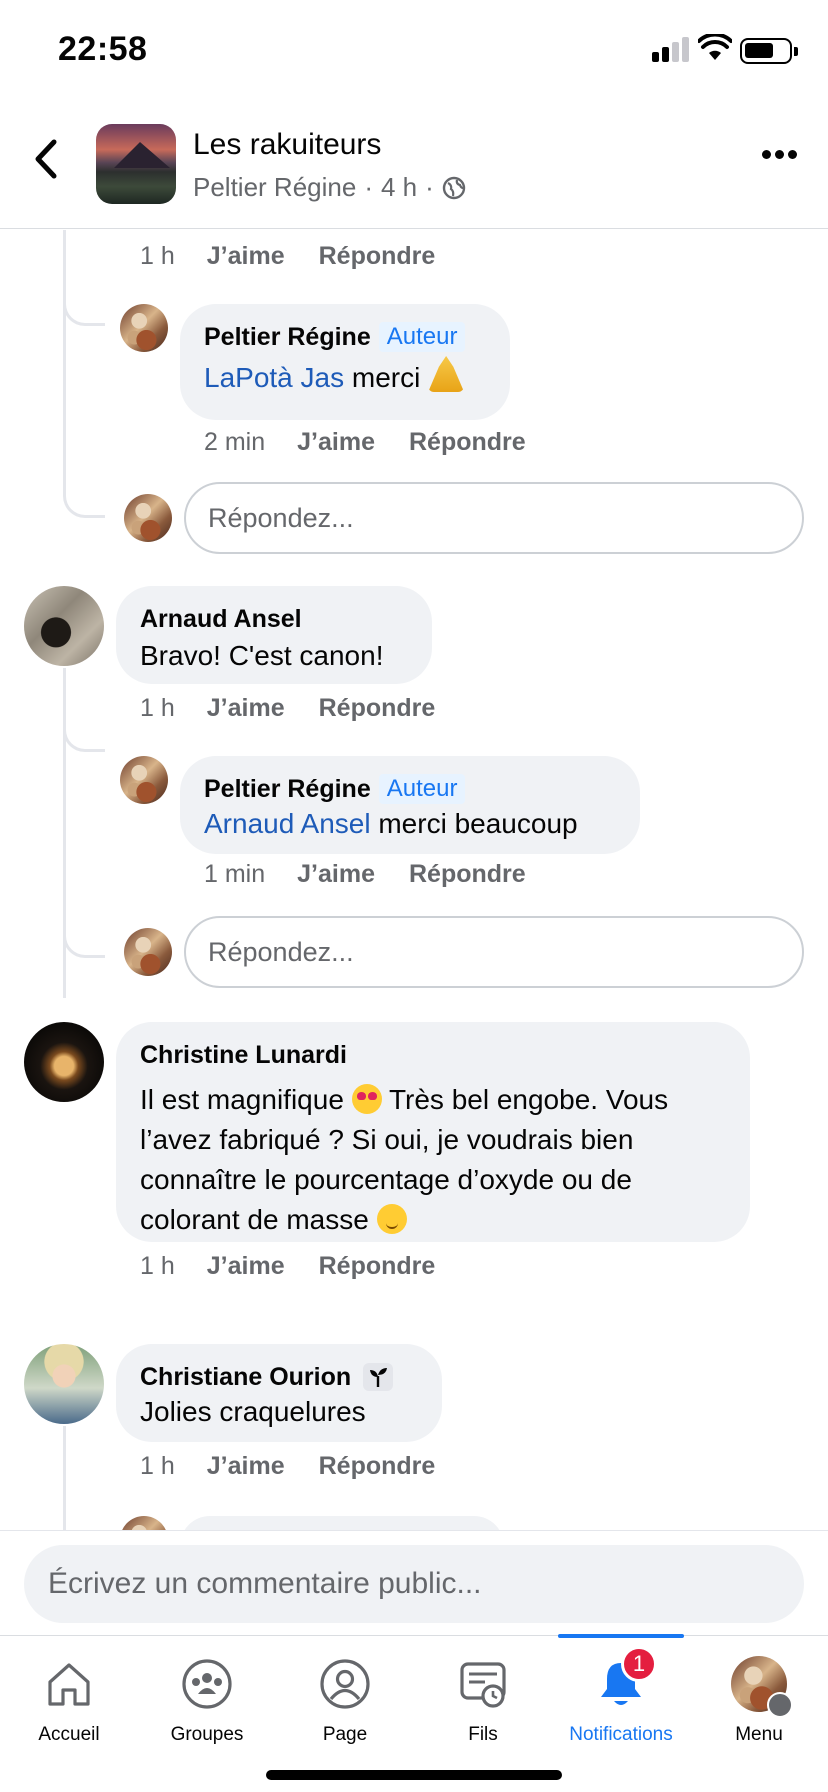 The width and height of the screenshot is (828, 1792). Describe the element at coordinates (639, 1664) in the screenshot. I see `notification-count-badge: 1` at that location.